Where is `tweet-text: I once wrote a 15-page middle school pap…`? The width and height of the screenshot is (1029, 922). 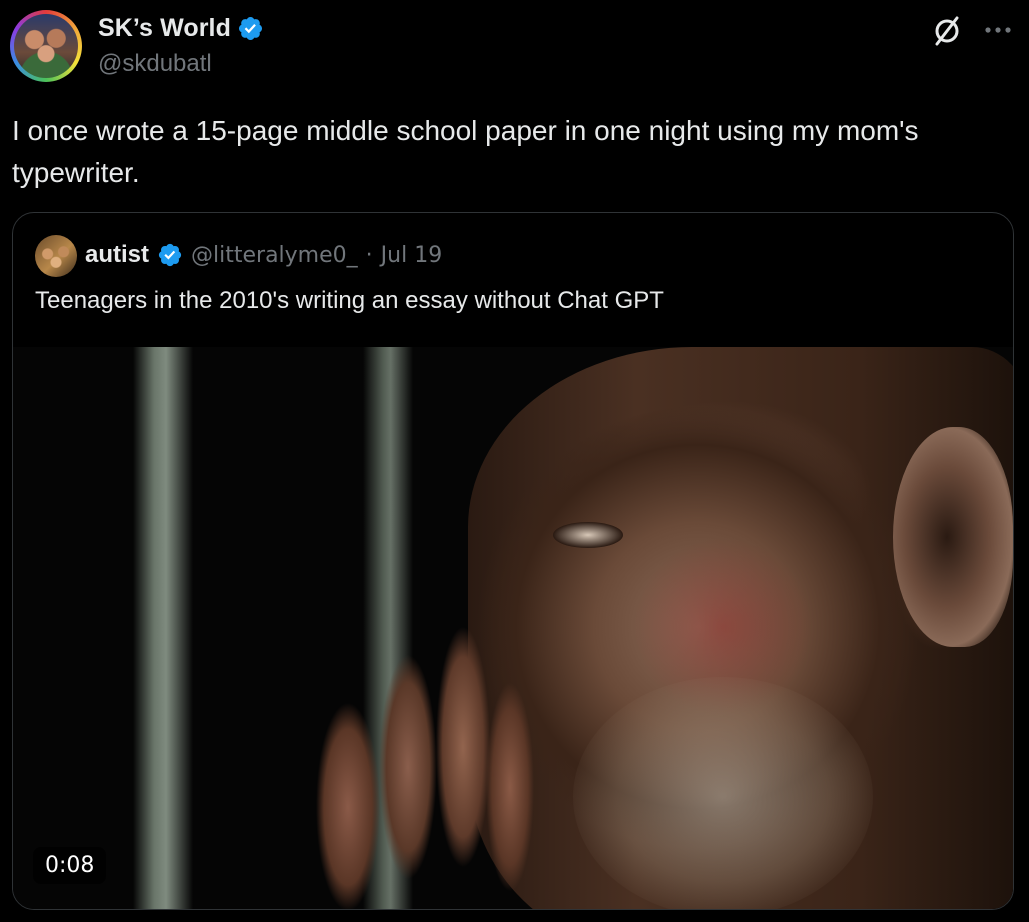
tweet-text: I once wrote a 15-page middle school pap… is located at coordinates (465, 151).